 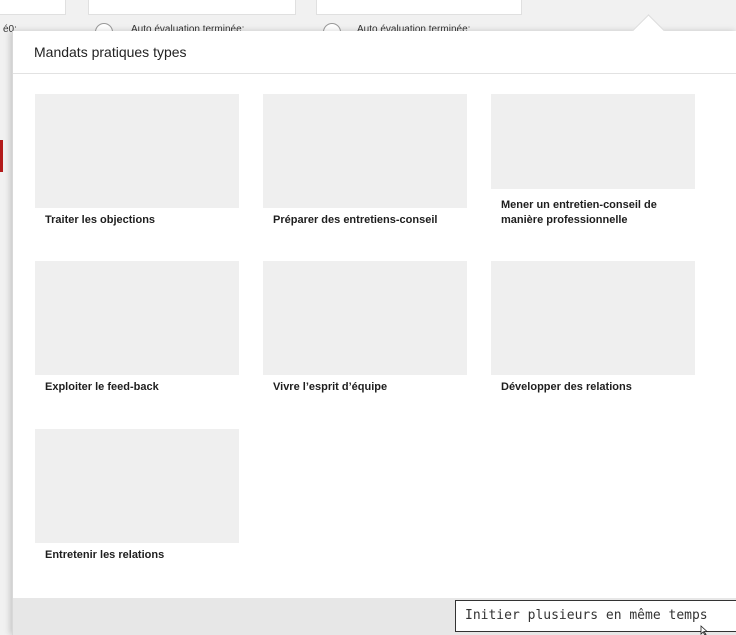 I want to click on card-label: Développer des relations, so click(x=566, y=387).